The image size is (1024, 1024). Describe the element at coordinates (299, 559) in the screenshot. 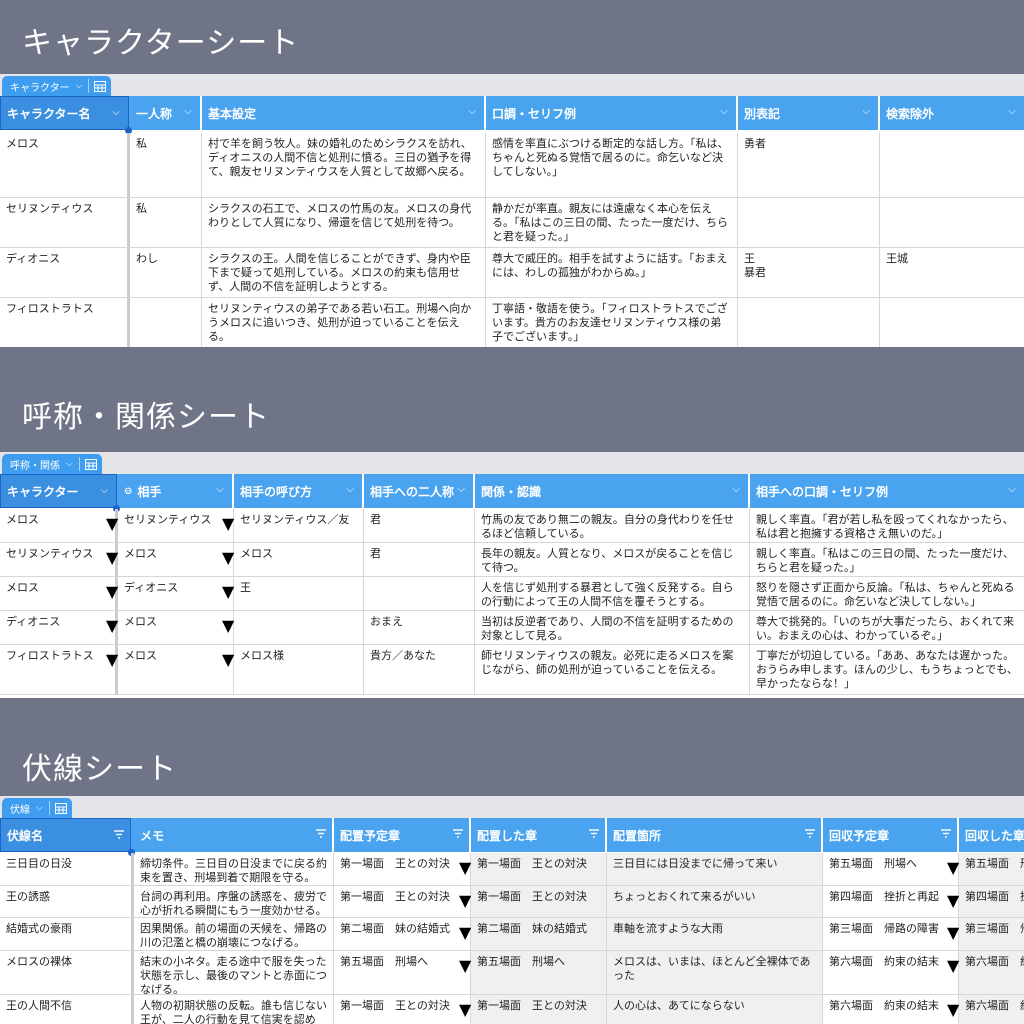

I see `cell-partner-name: メロス` at that location.